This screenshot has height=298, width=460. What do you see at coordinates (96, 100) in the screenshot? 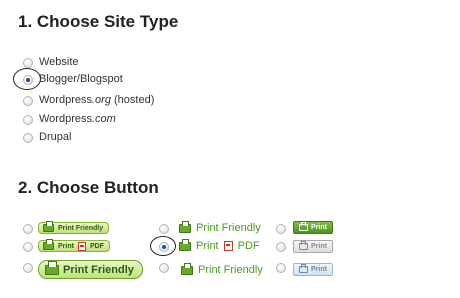
I see `wordpress-org-label: Wordpress.org (hosted)` at bounding box center [96, 100].